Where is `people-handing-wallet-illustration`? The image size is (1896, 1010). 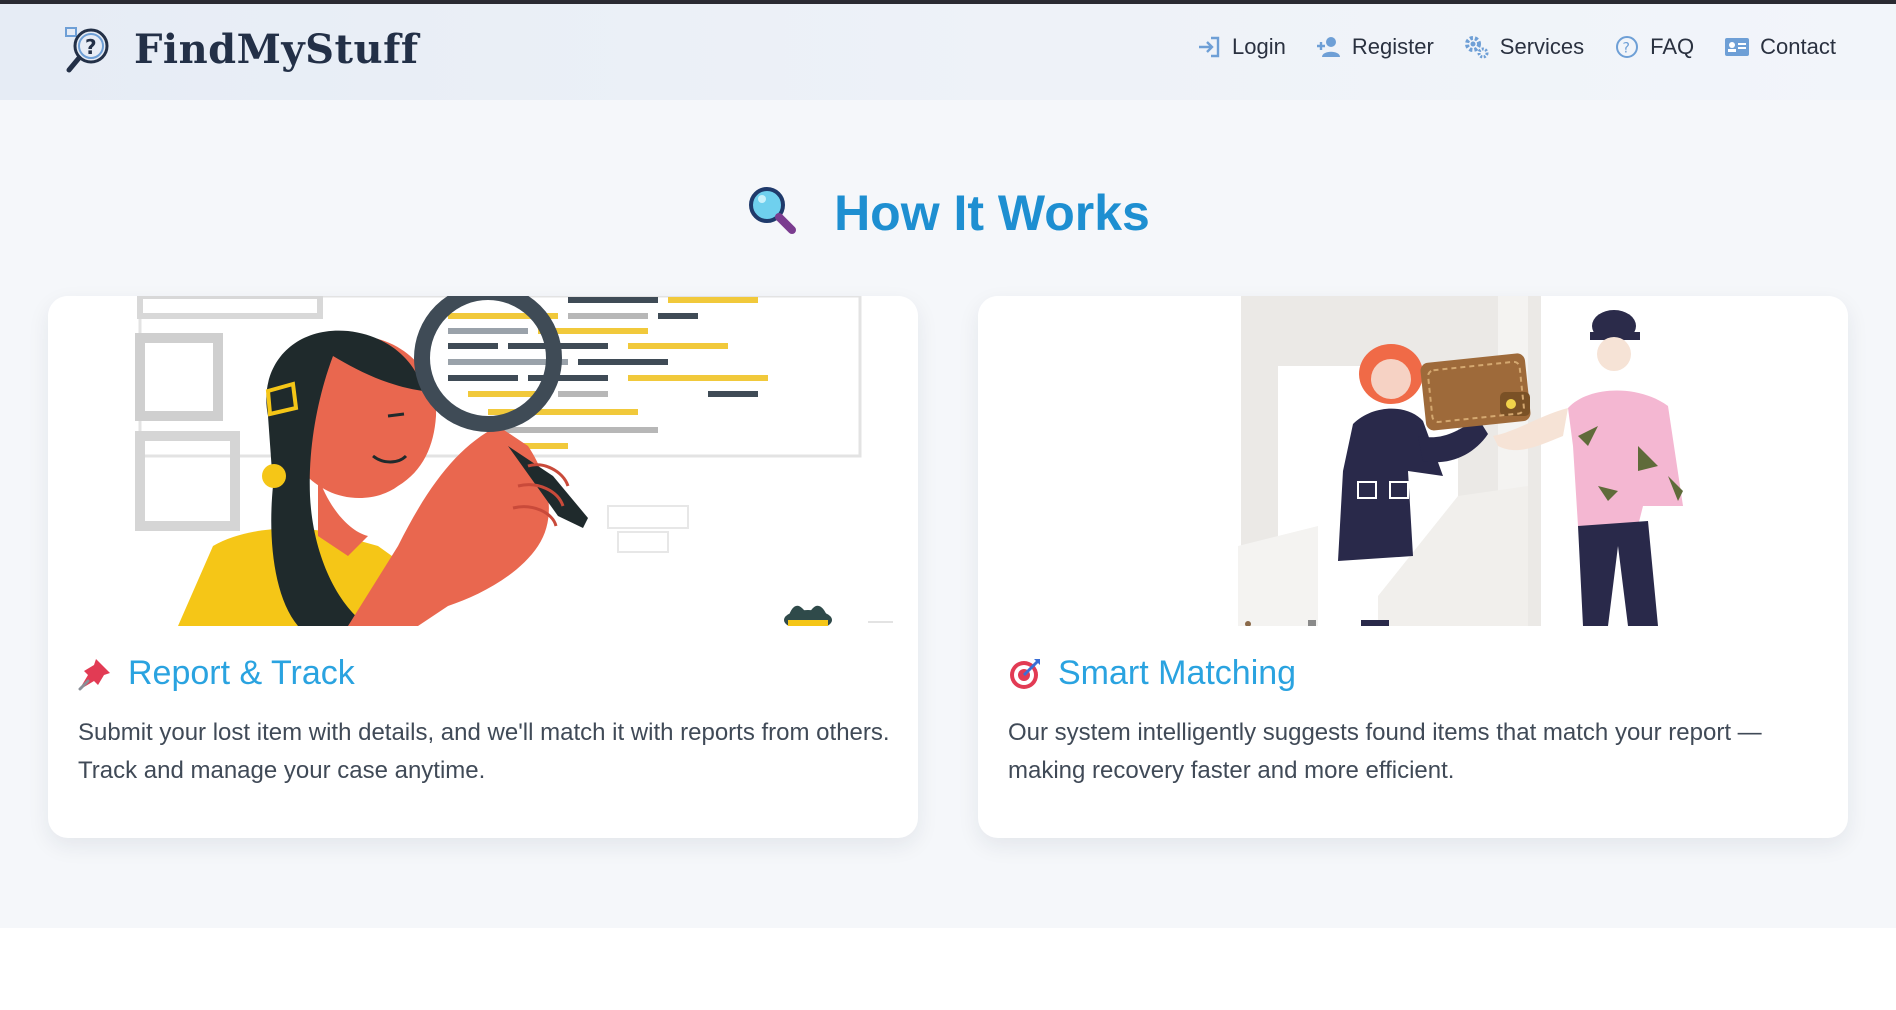 people-handing-wallet-illustration is located at coordinates (1413, 461).